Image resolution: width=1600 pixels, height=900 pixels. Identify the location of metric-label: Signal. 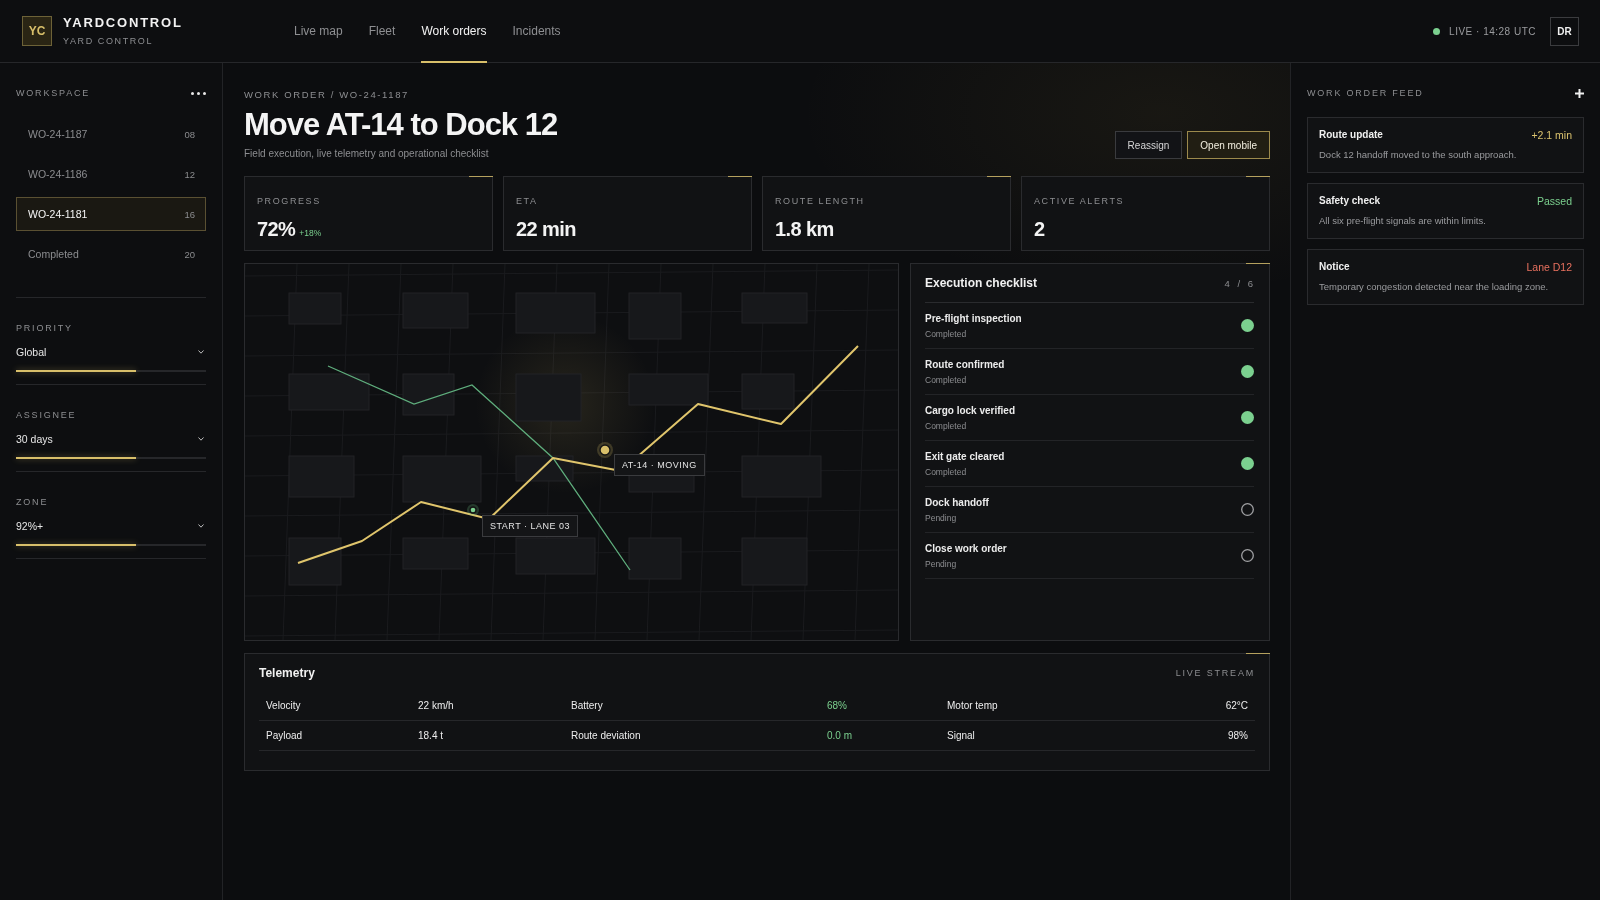
(961, 735).